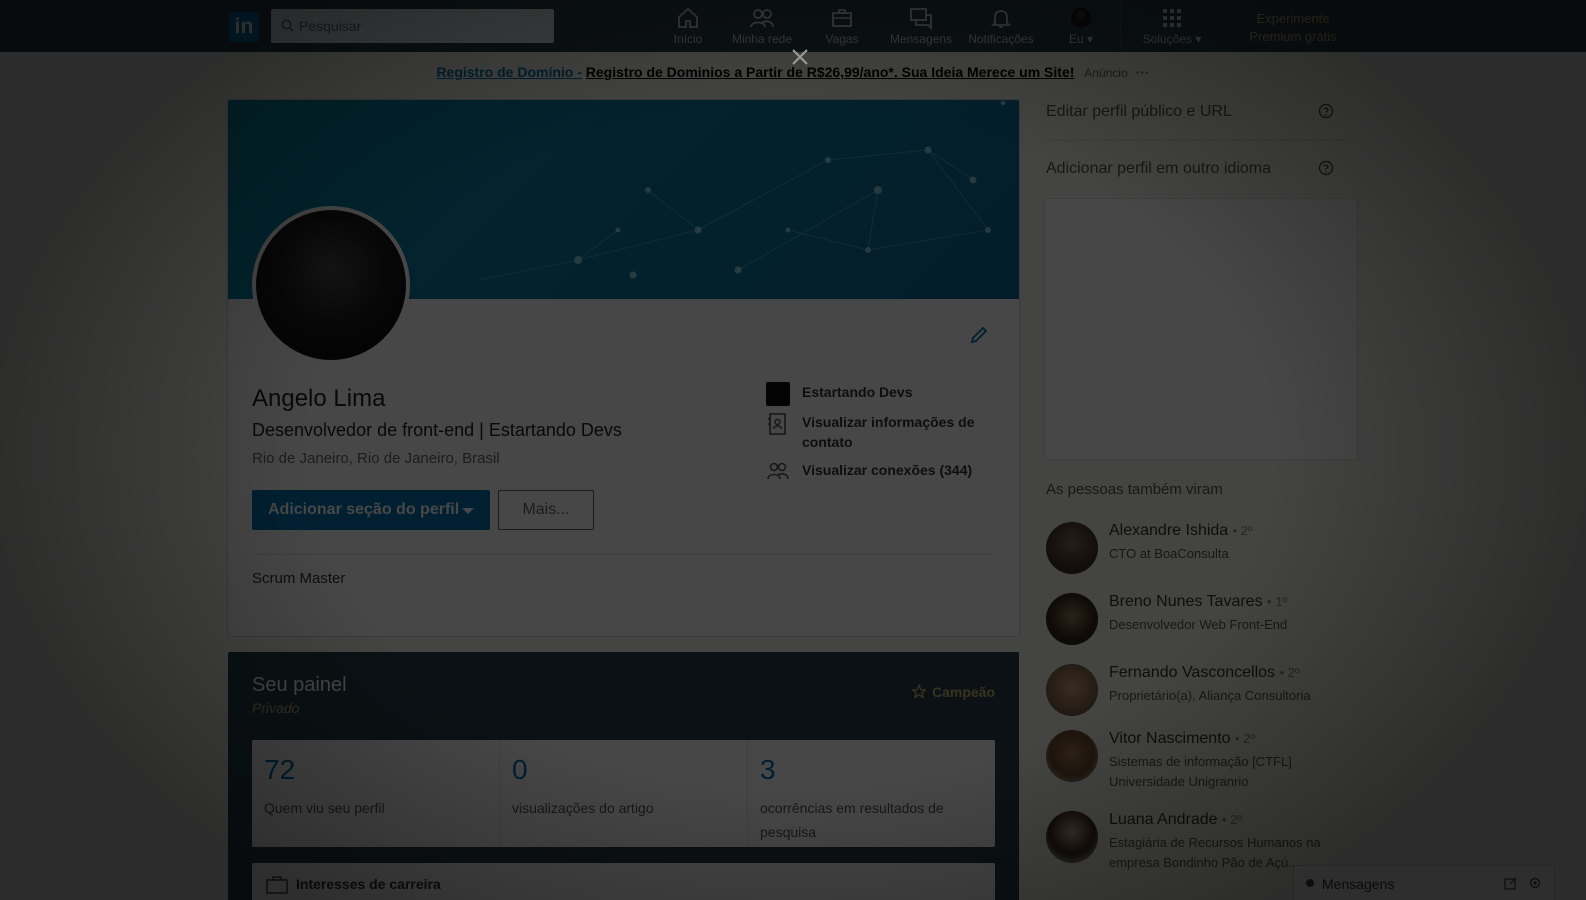  What do you see at coordinates (368, 884) in the screenshot?
I see `career-interests-label: Interesses de carreira` at bounding box center [368, 884].